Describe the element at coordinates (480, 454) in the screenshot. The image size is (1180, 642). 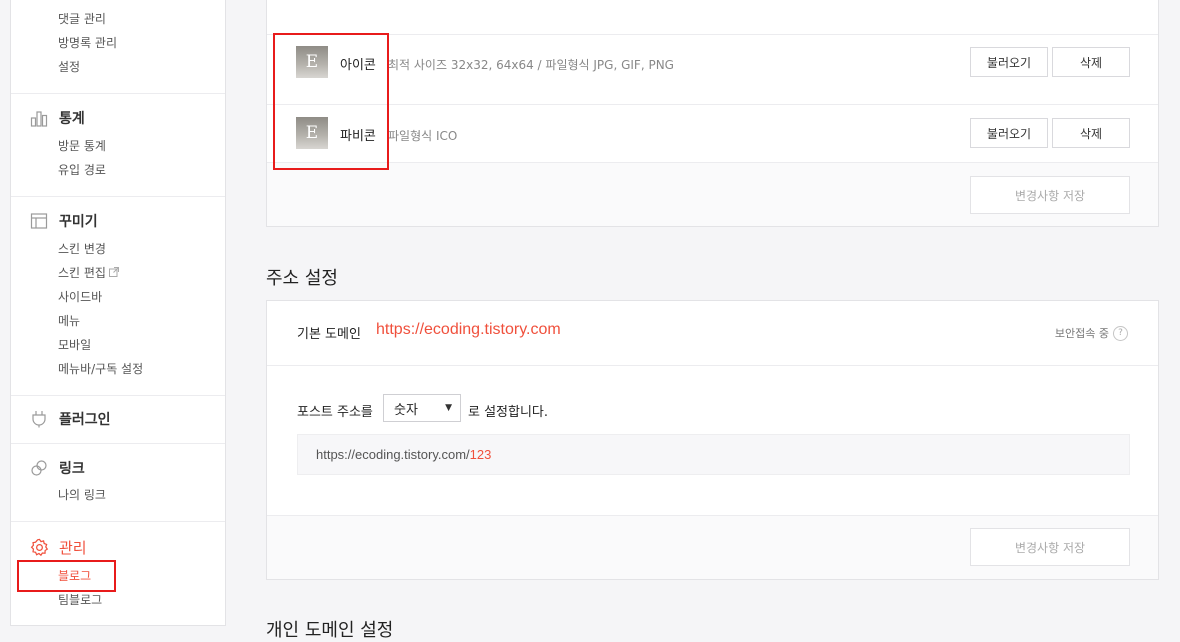
I see `preview-number: 123` at that location.